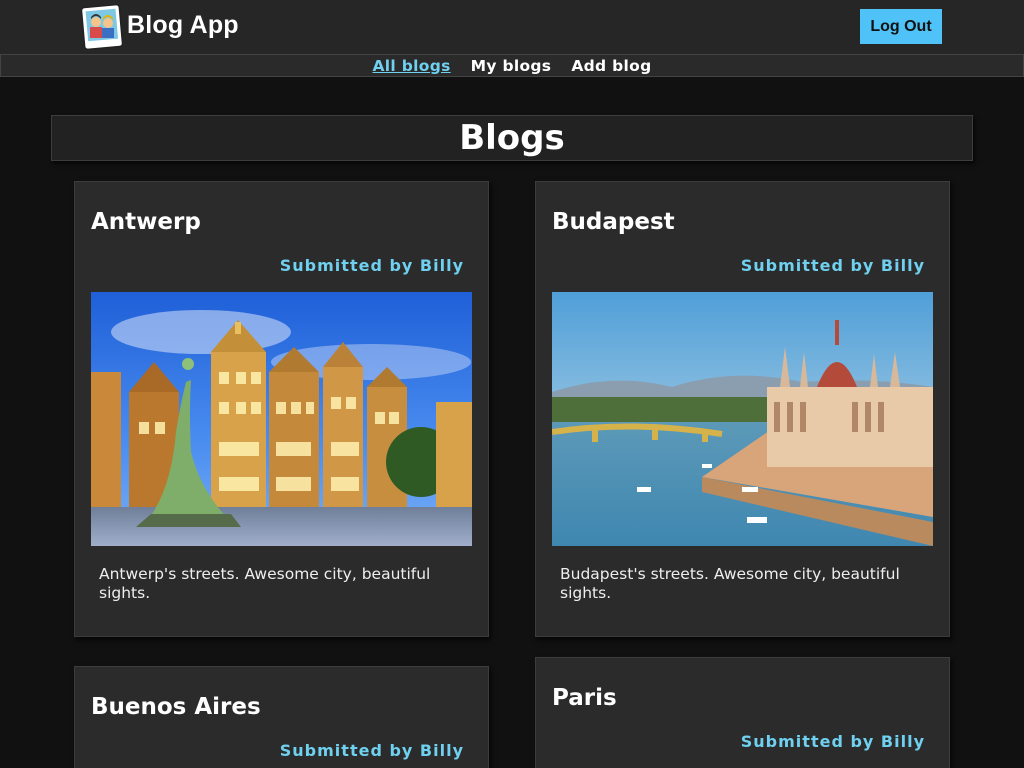  Describe the element at coordinates (611, 66) in the screenshot. I see `nav-link-add-blog: Add blog` at that location.